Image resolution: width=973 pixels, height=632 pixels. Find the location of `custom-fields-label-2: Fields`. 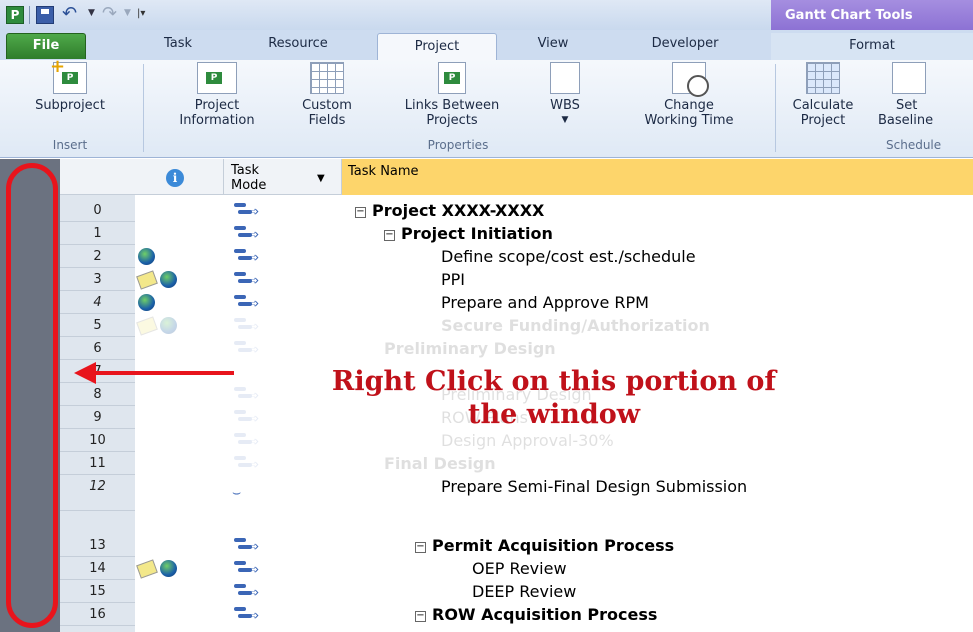

custom-fields-label-2: Fields is located at coordinates (327, 120).